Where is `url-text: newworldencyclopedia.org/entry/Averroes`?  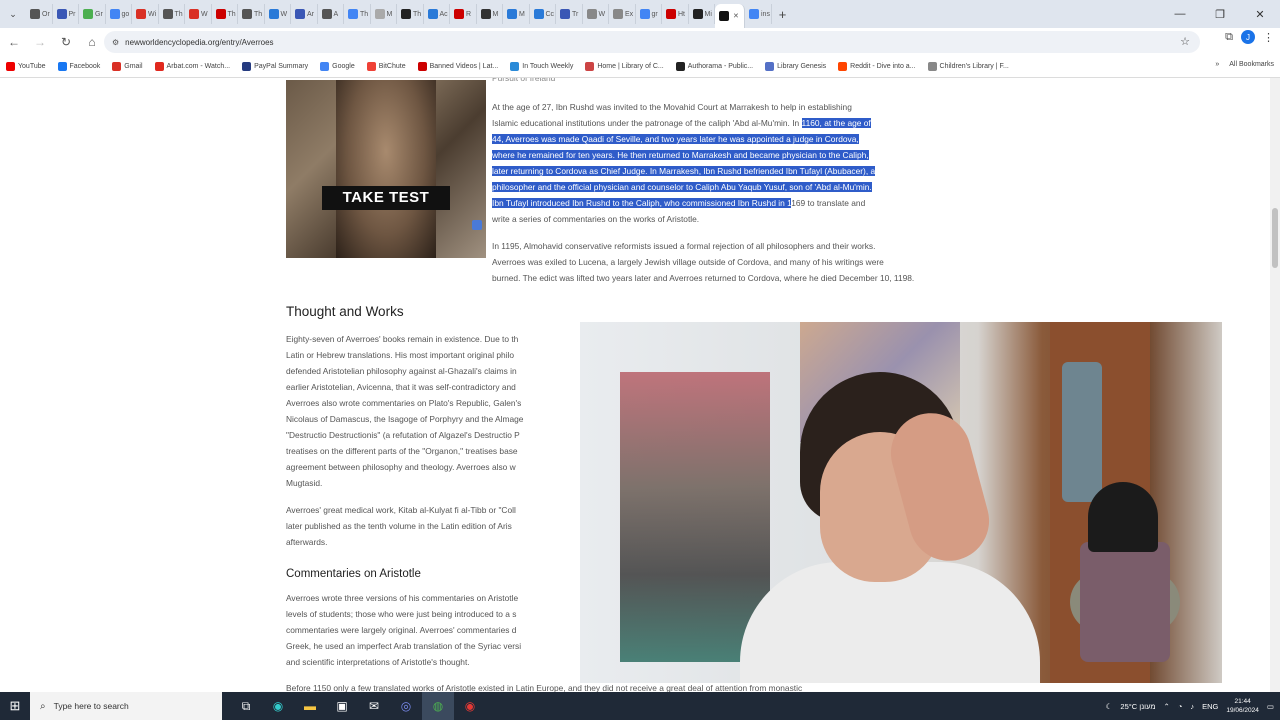
url-text: newworldencyclopedia.org/entry/Averroes is located at coordinates (199, 42).